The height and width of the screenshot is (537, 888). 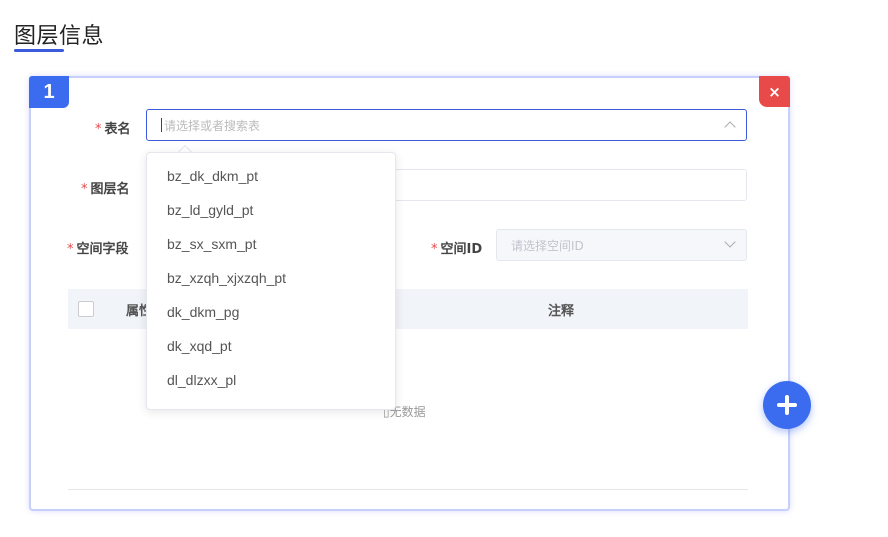 I want to click on spatial-field-label: * 空间字段, so click(x=98, y=249).